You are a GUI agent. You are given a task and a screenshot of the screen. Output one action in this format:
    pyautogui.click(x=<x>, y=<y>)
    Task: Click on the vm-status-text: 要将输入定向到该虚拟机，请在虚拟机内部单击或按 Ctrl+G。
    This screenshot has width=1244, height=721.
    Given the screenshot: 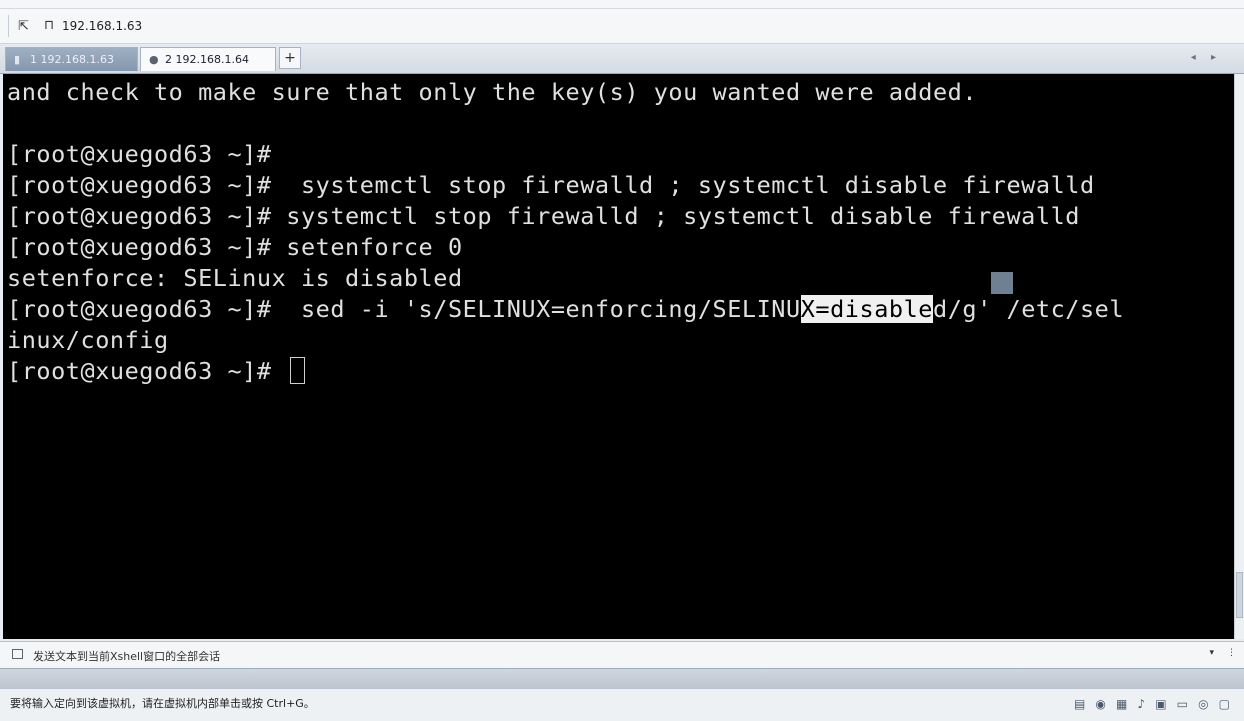 What is the action you would take?
    pyautogui.click(x=162, y=703)
    